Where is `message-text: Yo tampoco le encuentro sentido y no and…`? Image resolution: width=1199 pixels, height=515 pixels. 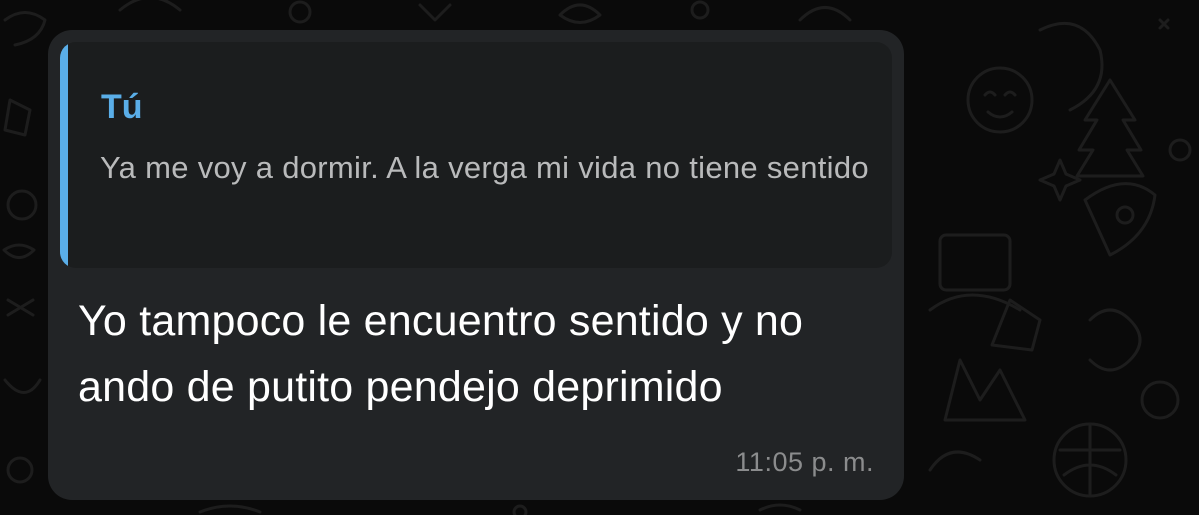 message-text: Yo tampoco le encuentro sentido y no and… is located at coordinates (441, 354).